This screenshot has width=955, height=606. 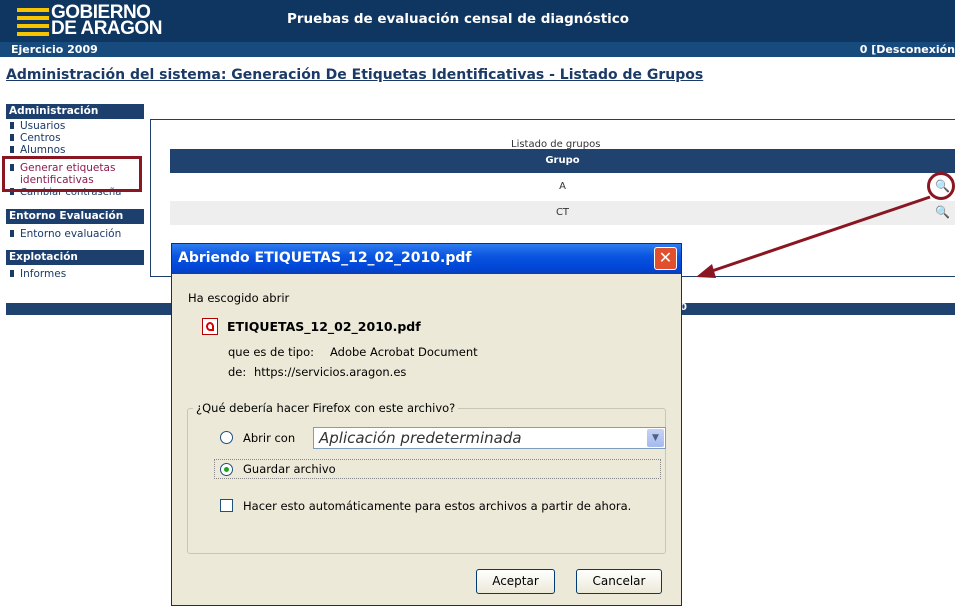 I want to click on close-icon: ✕, so click(x=665, y=258).